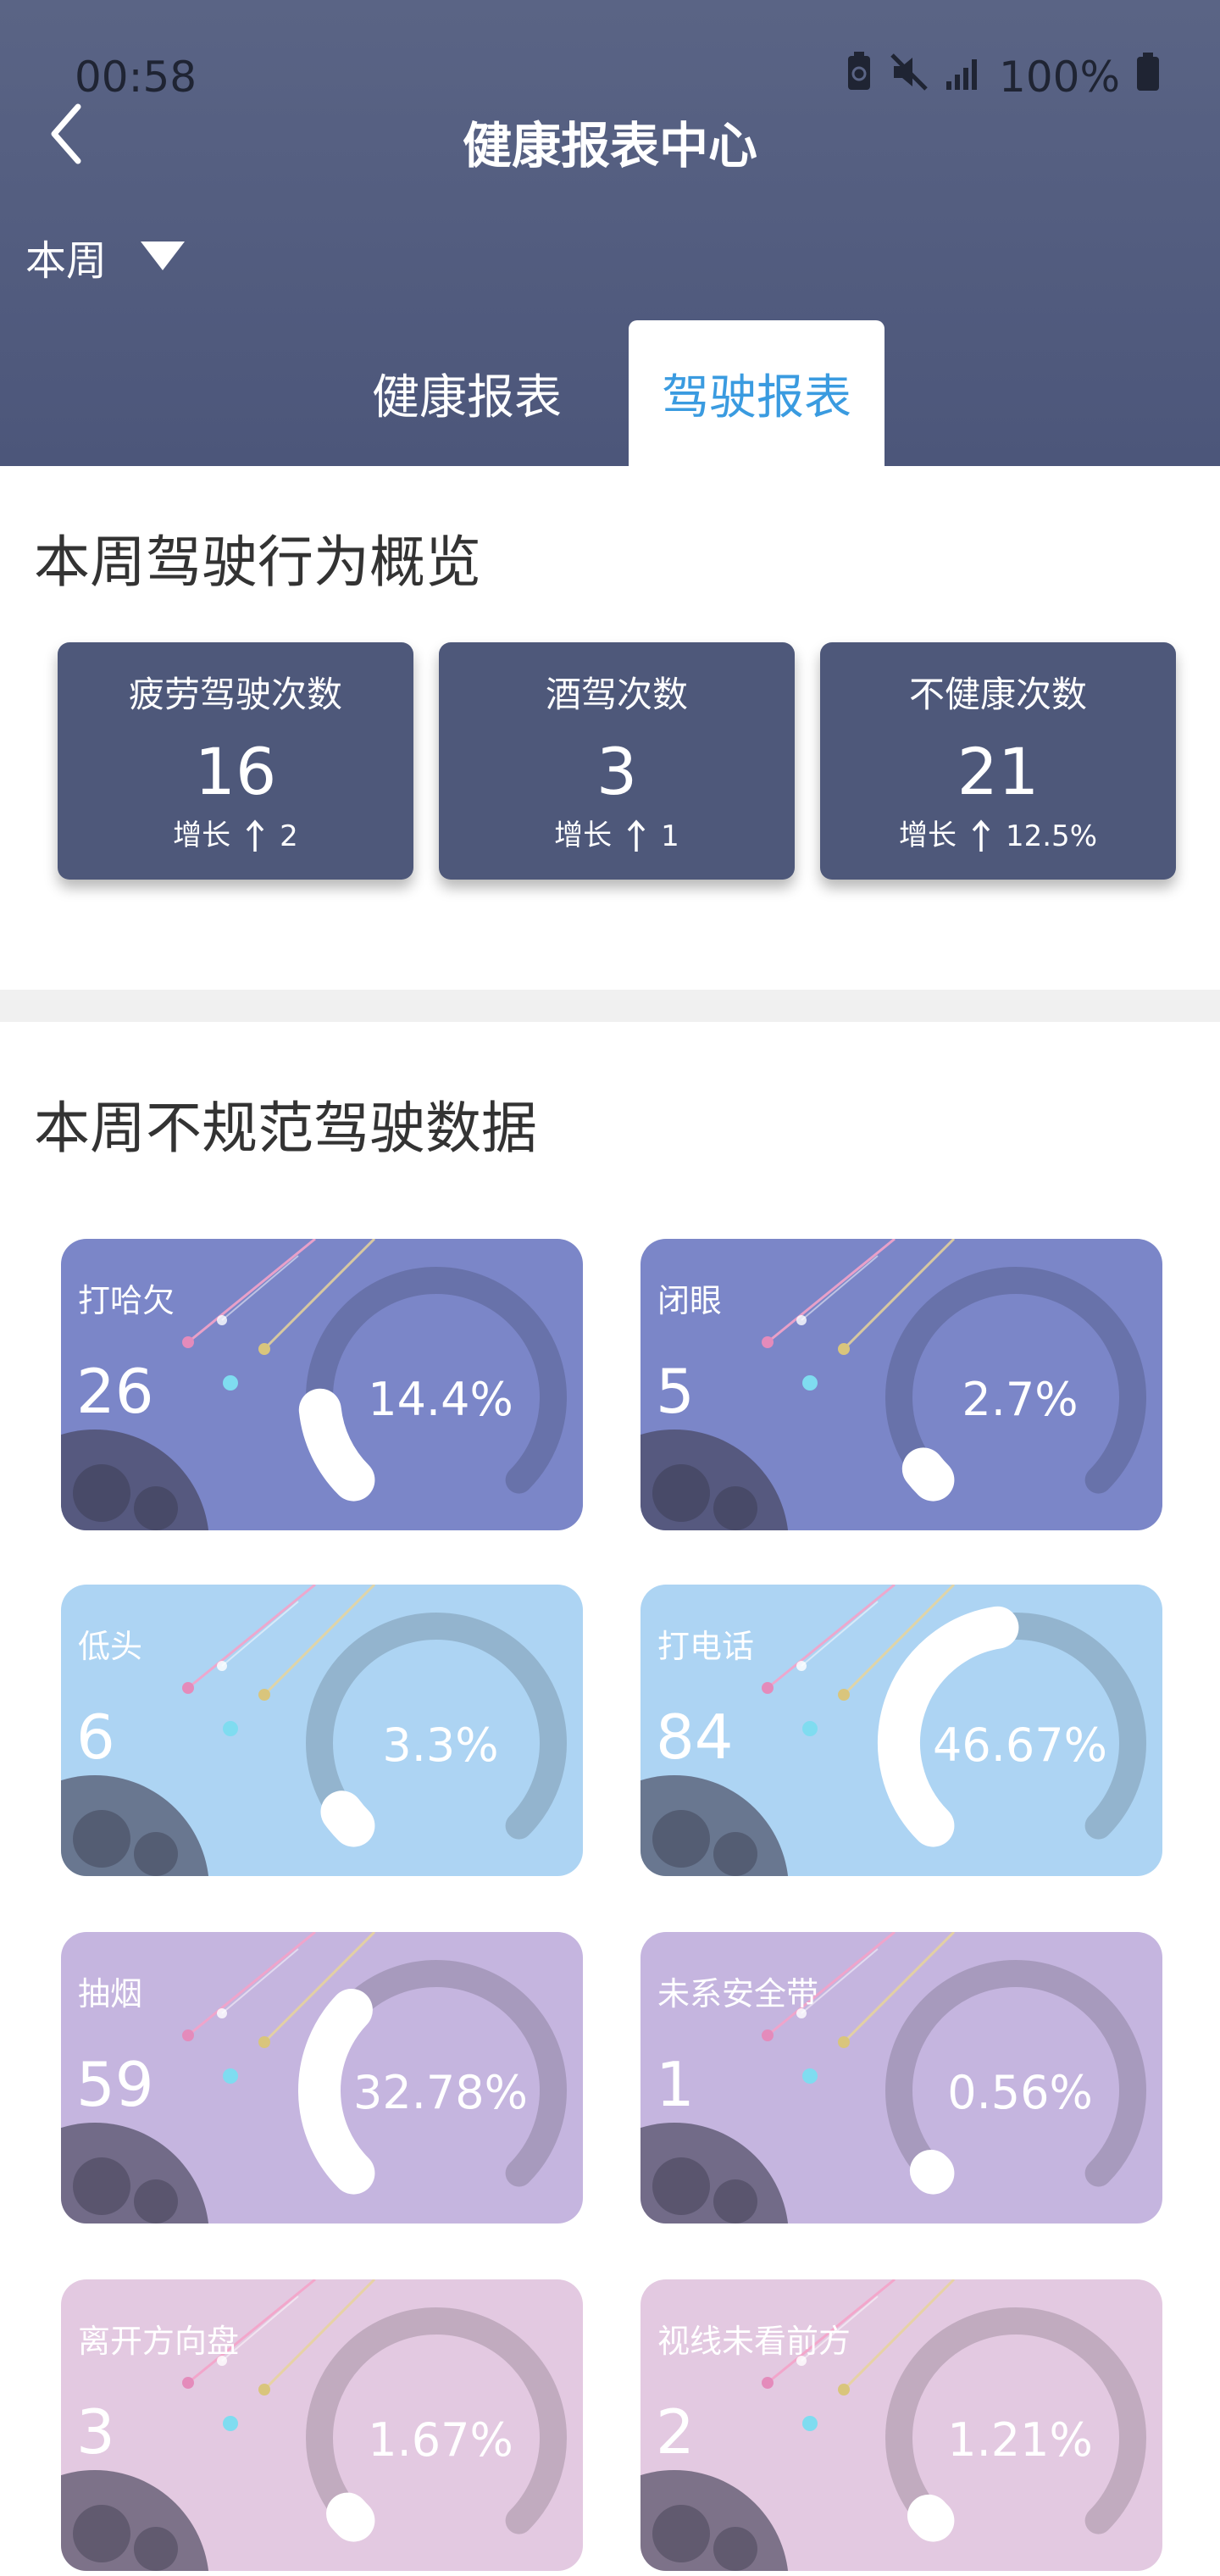  What do you see at coordinates (756, 393) in the screenshot?
I see `tab-driving-report: 驾驶报表` at bounding box center [756, 393].